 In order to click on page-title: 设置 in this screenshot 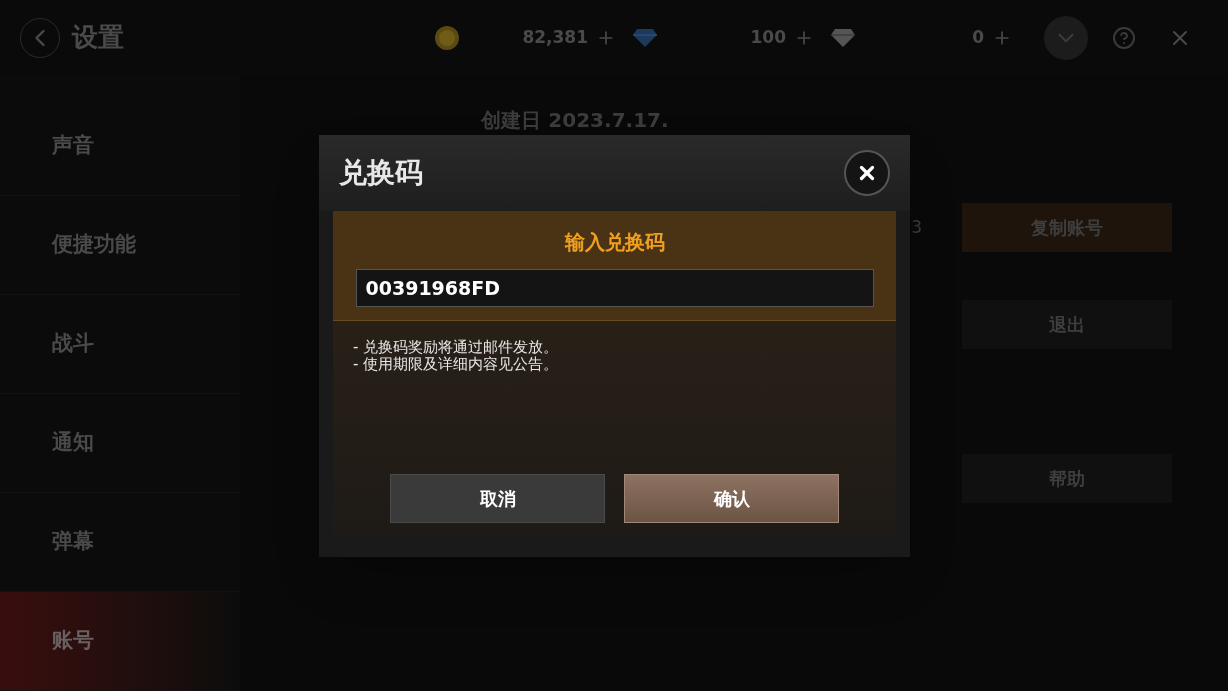, I will do `click(98, 37)`.